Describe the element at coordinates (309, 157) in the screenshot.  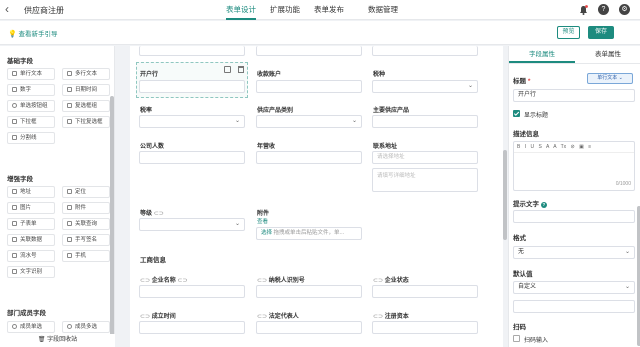
I see `revenue-input` at that location.